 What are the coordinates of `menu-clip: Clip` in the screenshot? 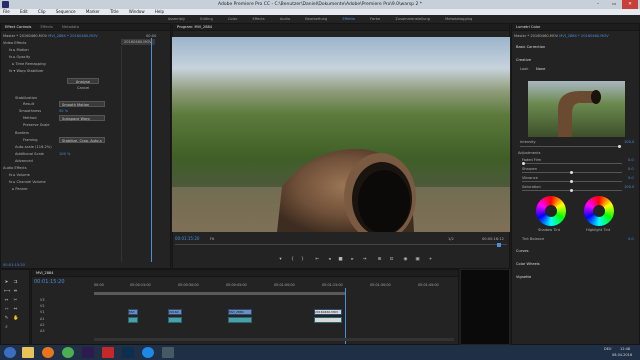 It's located at (42, 11).